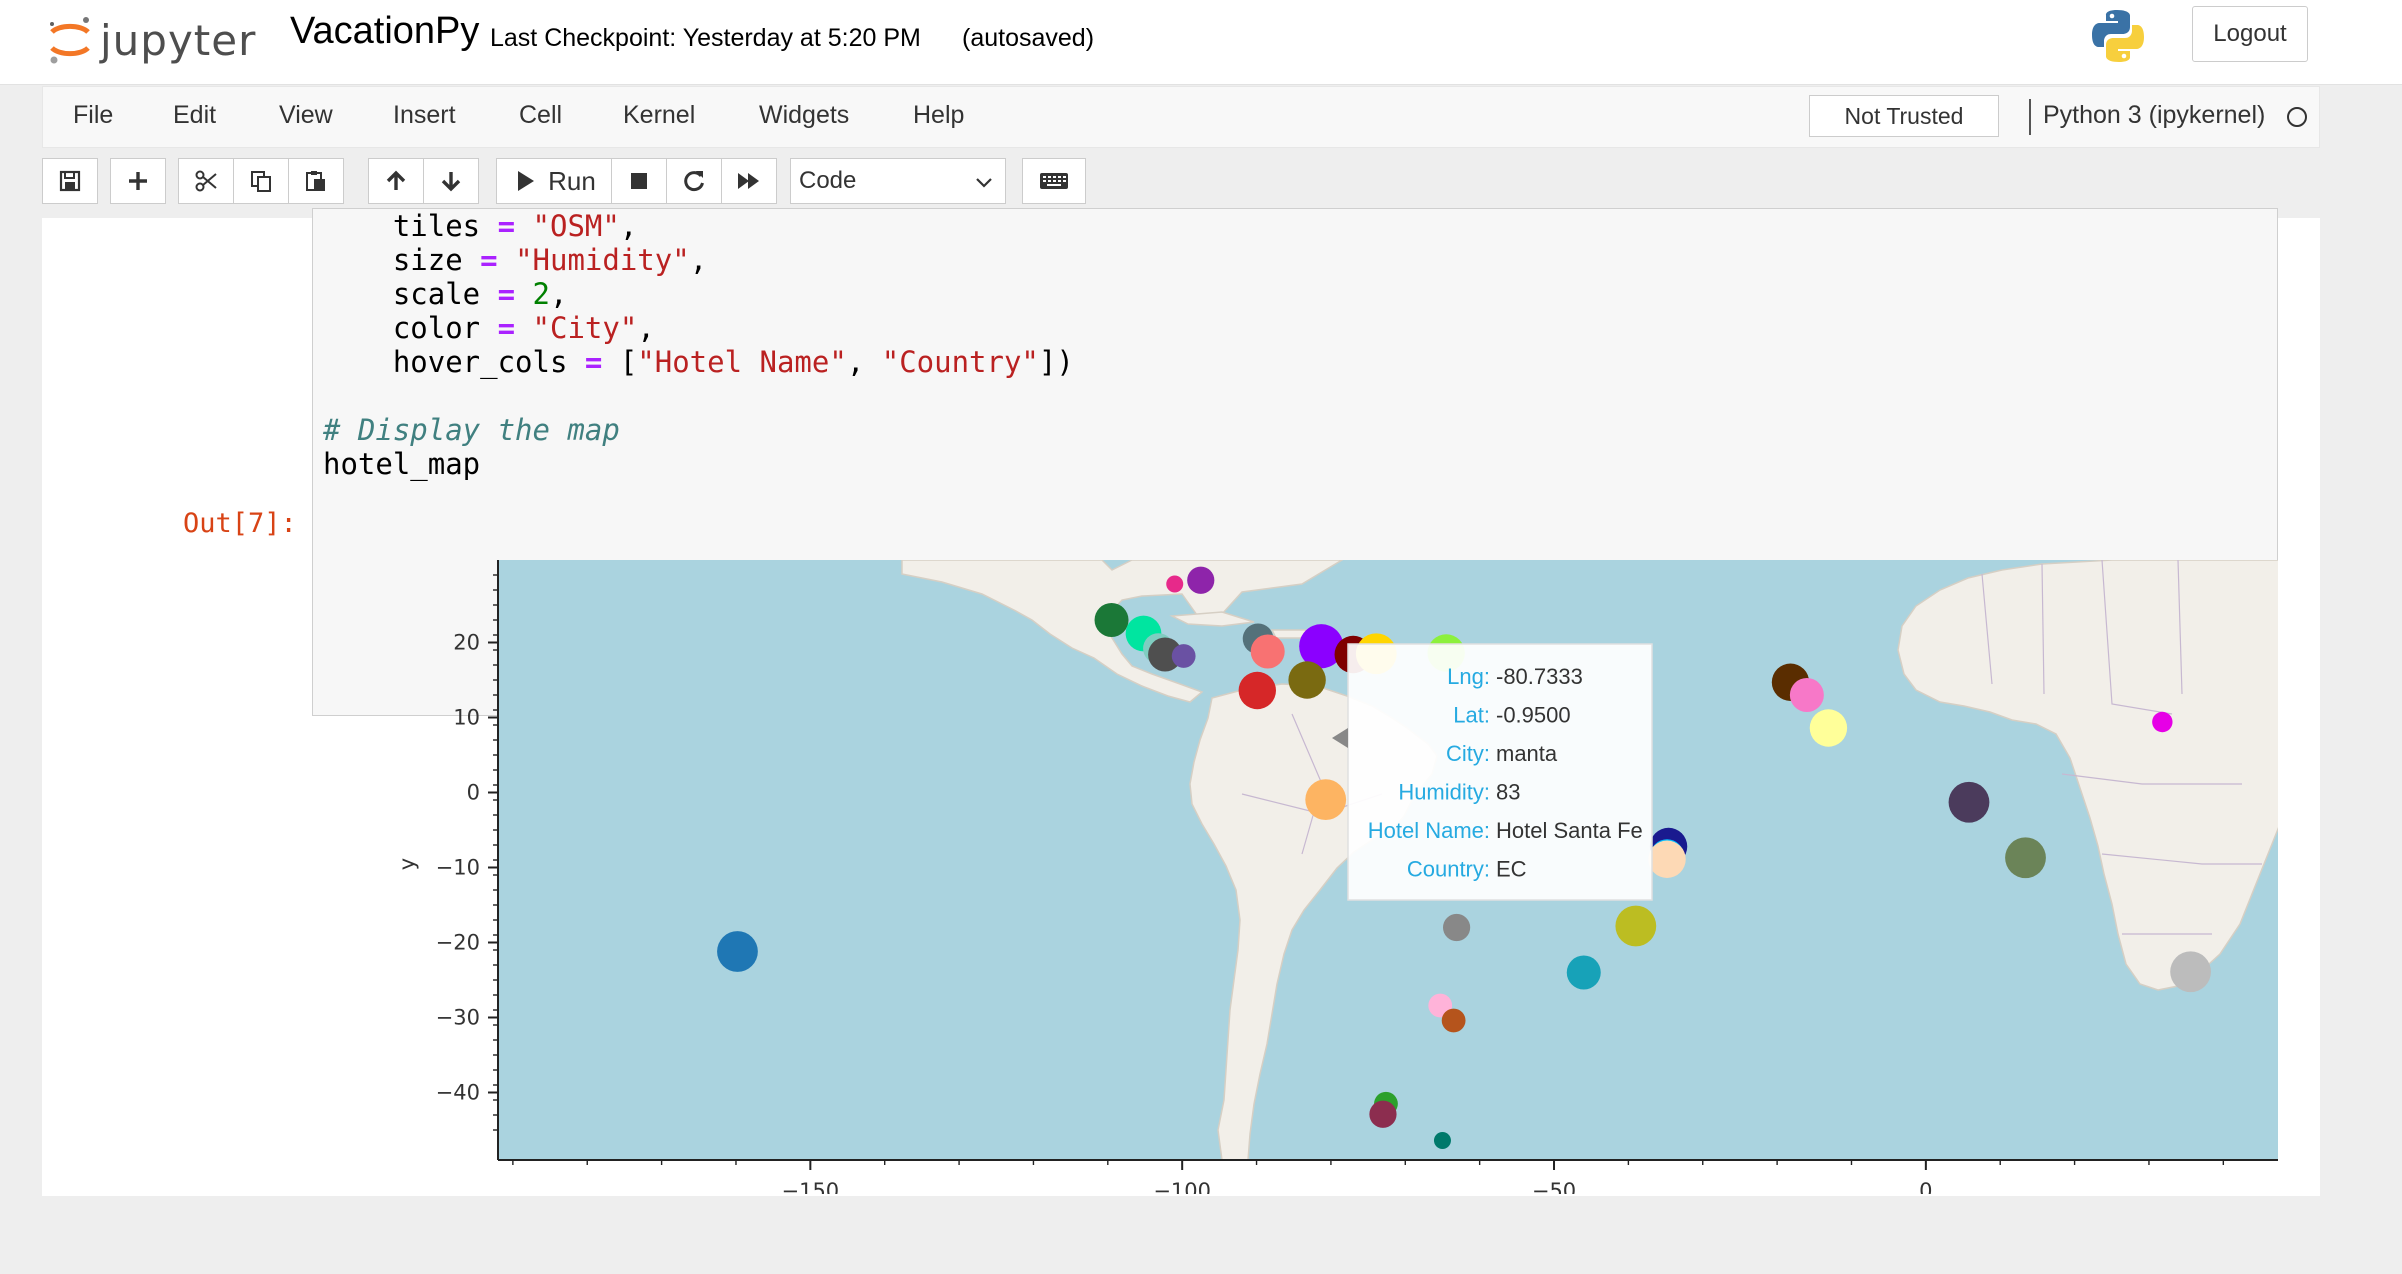  I want to click on y-tick-label: −20, so click(458, 943).